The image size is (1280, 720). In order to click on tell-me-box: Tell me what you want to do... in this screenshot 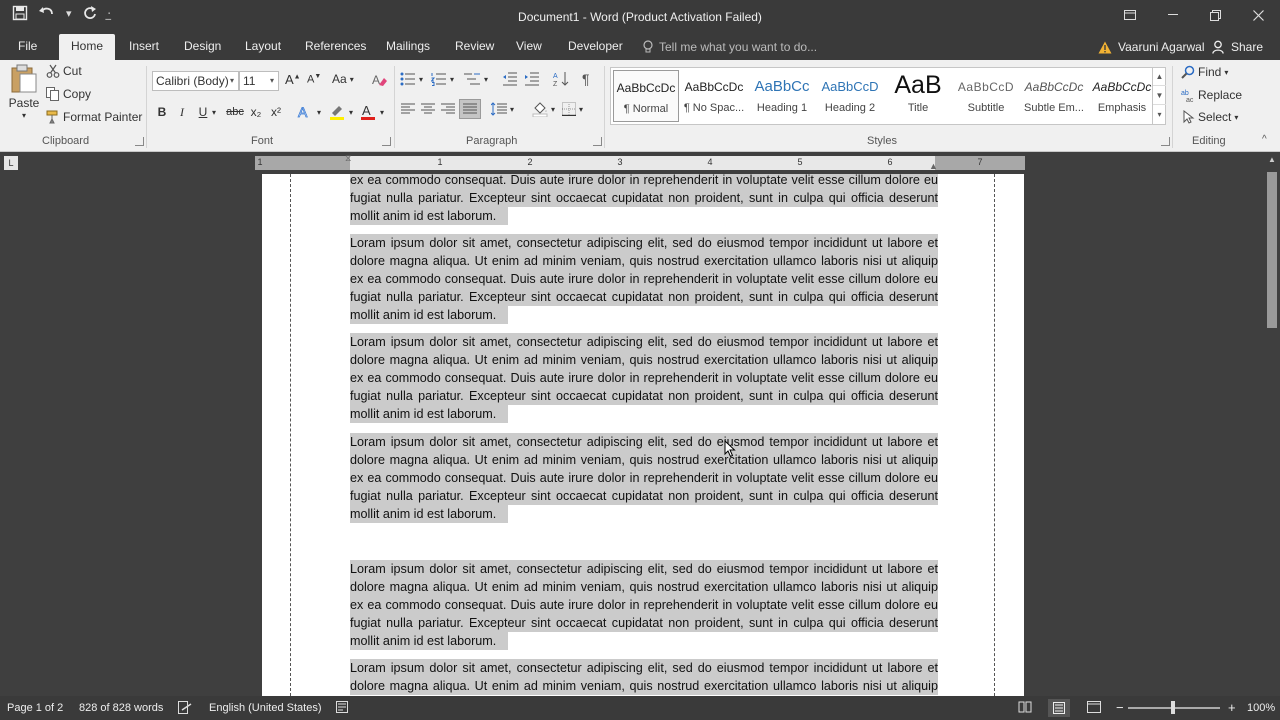, I will do `click(730, 47)`.